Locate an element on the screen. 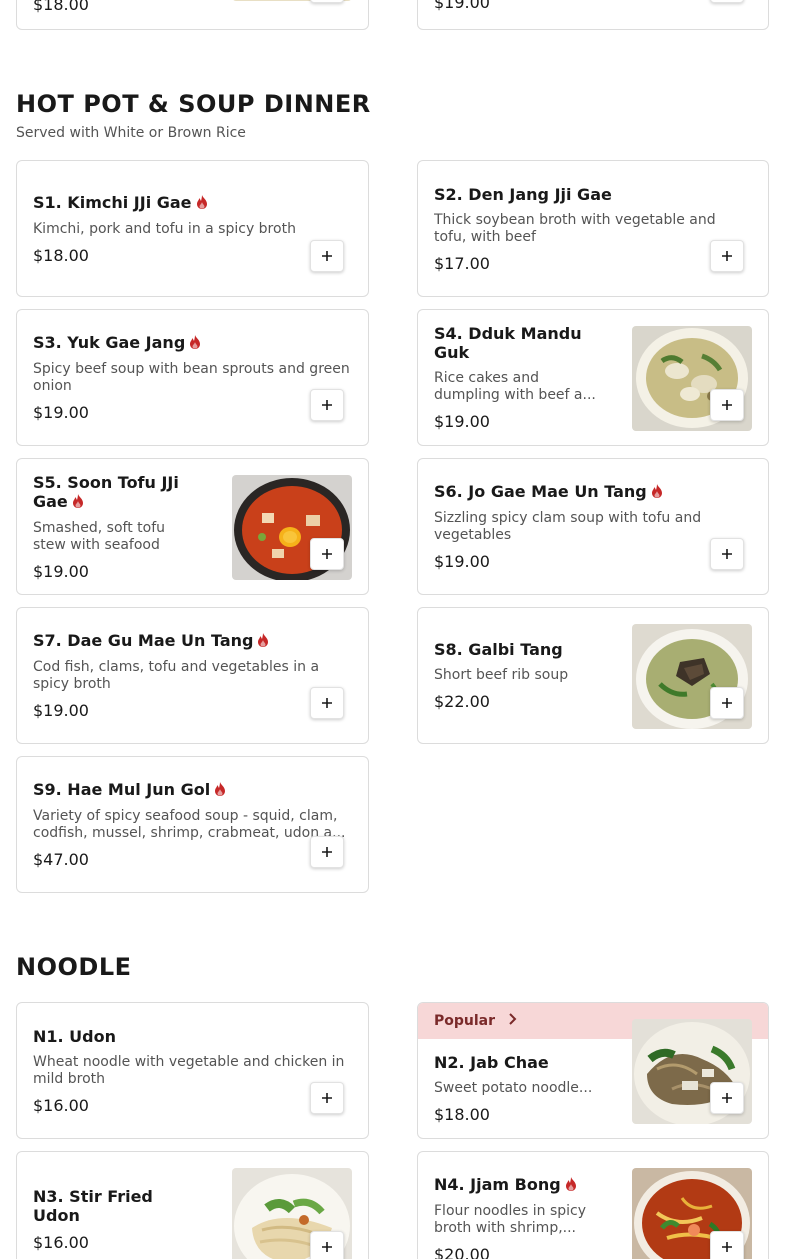  item-description: Short beef rib soup is located at coordinates (501, 675).